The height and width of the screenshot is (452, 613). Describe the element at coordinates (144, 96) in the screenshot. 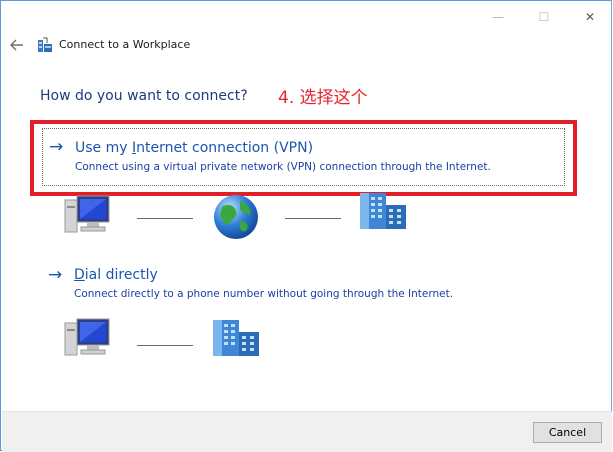

I see `page-question: How do you want to connect?` at that location.